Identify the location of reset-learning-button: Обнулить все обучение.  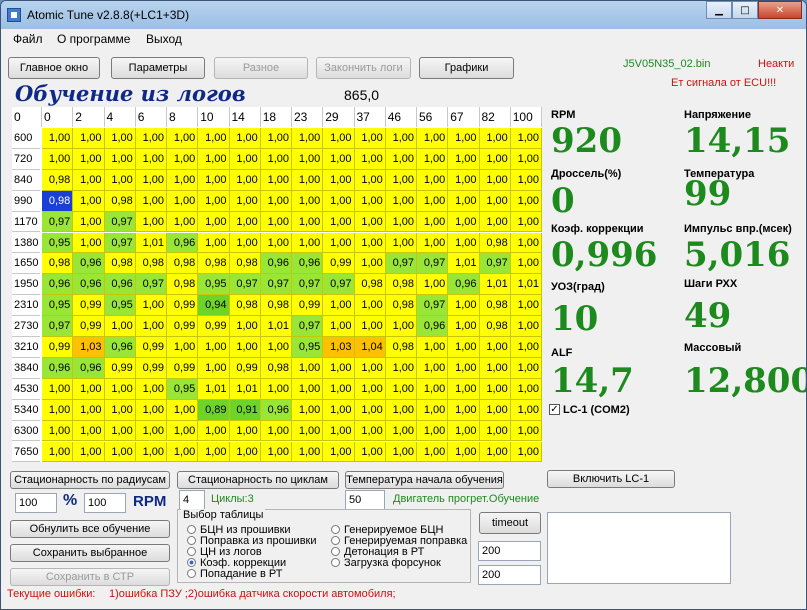
(90, 529).